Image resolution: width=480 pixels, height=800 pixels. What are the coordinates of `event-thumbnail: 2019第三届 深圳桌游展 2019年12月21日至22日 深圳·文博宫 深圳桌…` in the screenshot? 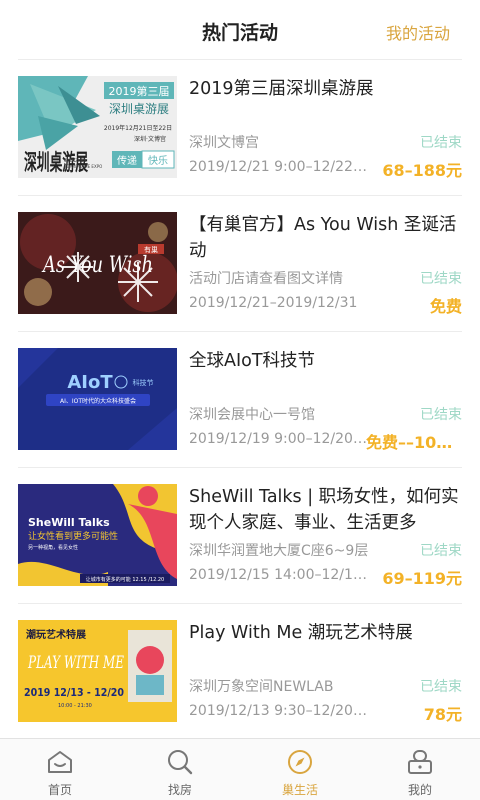 It's located at (97, 127).